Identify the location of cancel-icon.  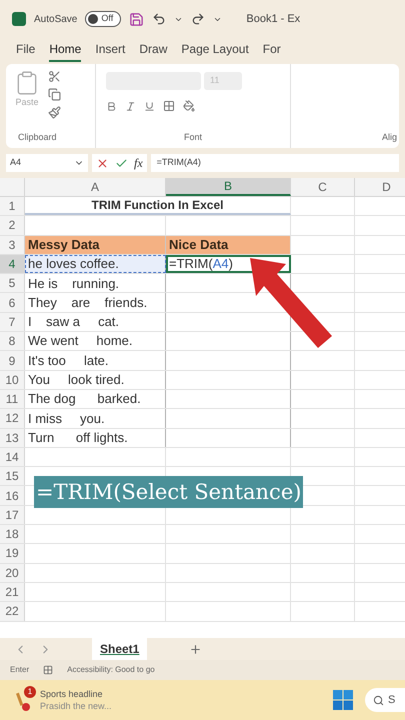
(102, 163).